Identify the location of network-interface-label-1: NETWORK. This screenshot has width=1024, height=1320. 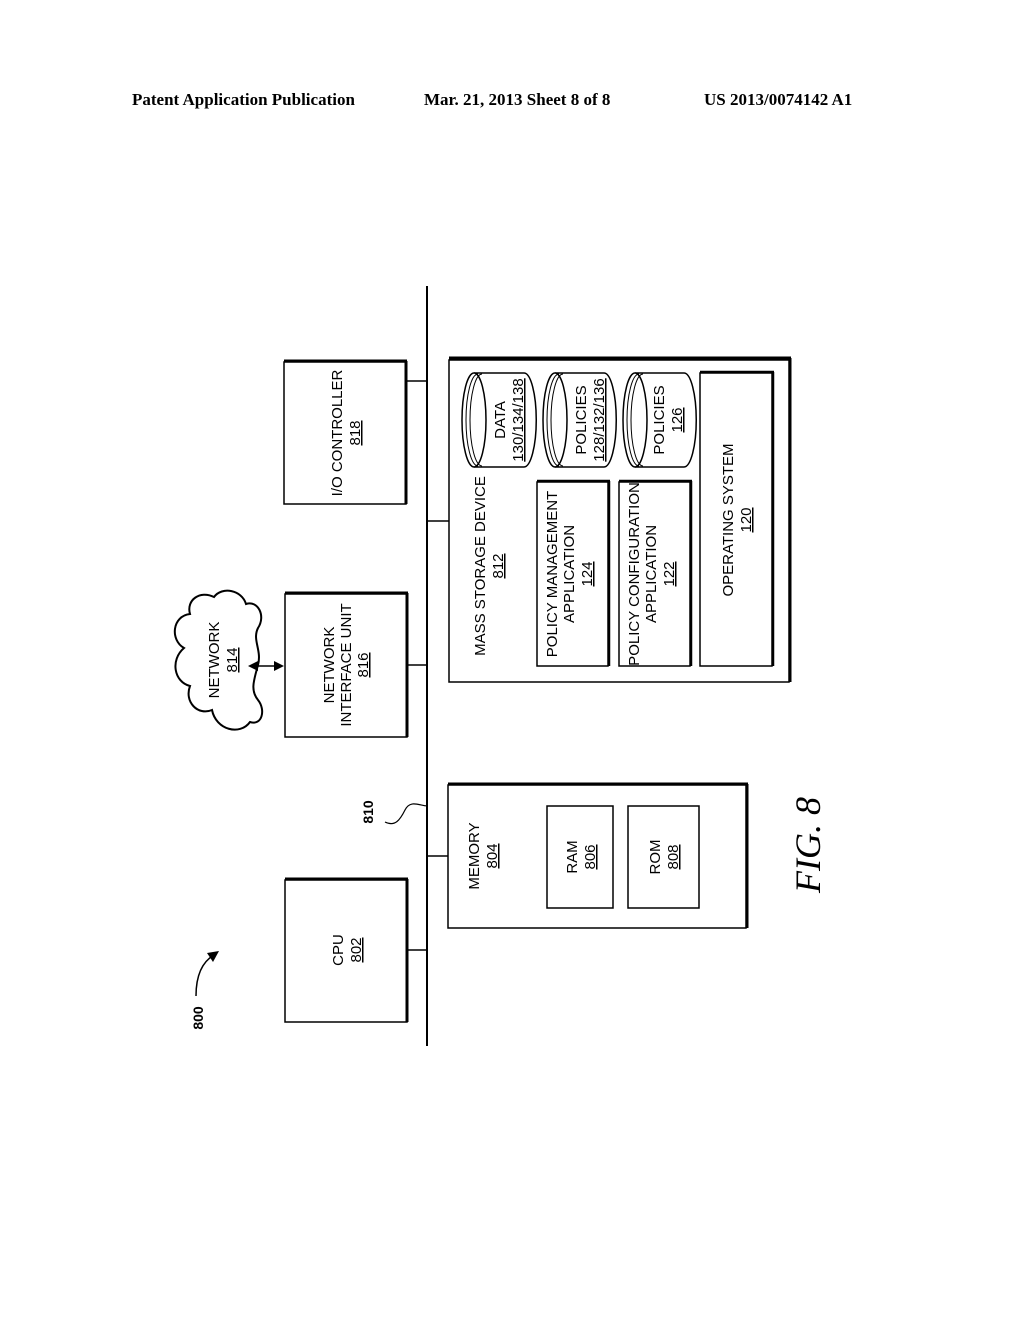
(329, 665).